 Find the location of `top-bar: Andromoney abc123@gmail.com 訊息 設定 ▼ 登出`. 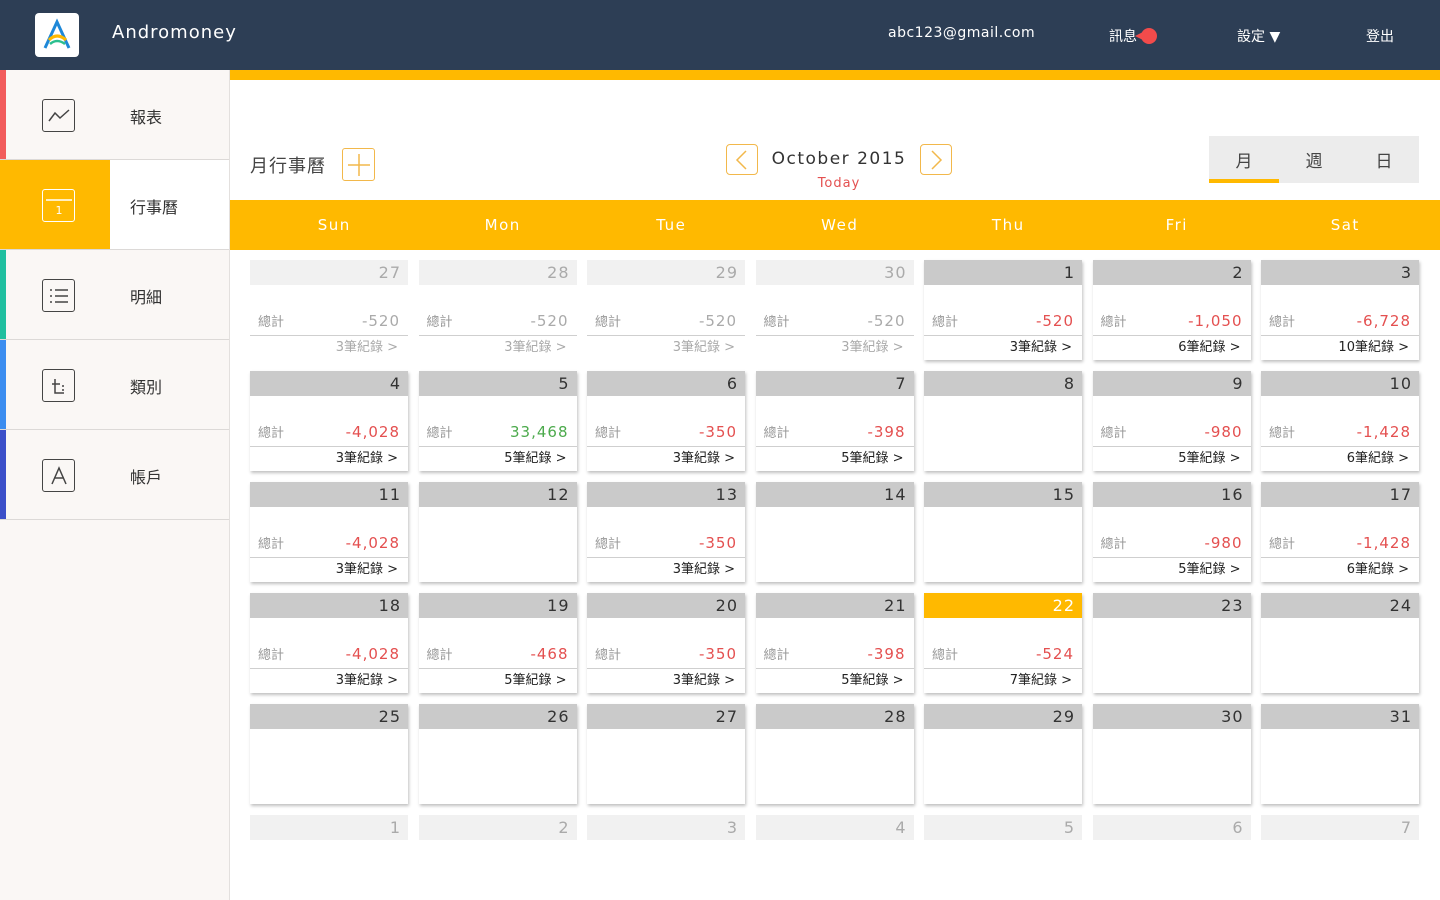

top-bar: Andromoney abc123@gmail.com 訊息 設定 ▼ 登出 is located at coordinates (720, 35).